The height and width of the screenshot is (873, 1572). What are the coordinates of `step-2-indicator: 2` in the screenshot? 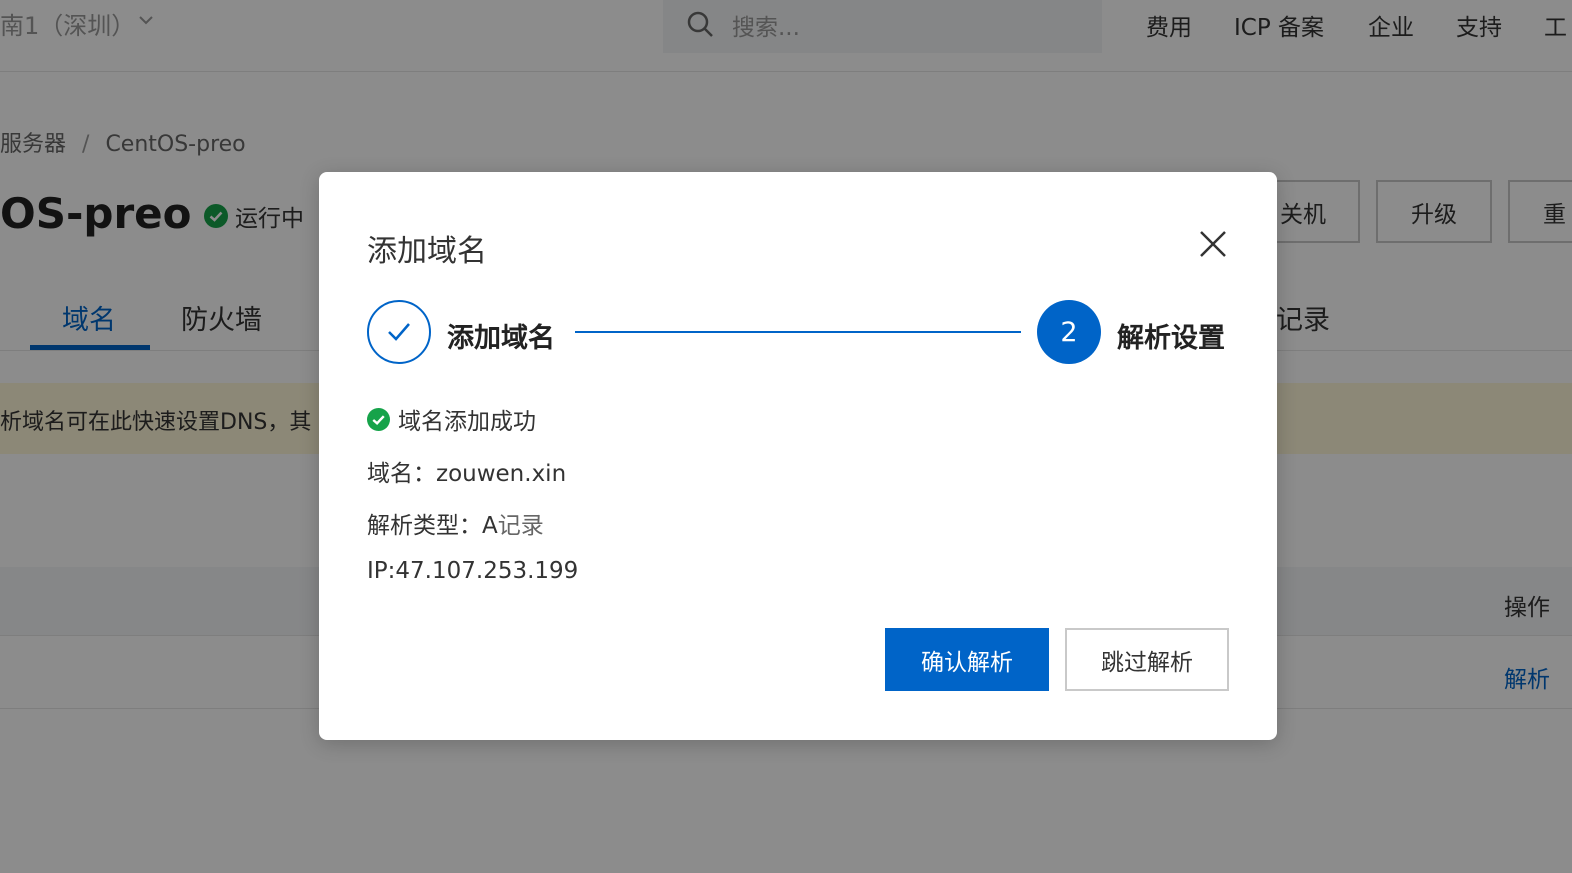 It's located at (1069, 332).